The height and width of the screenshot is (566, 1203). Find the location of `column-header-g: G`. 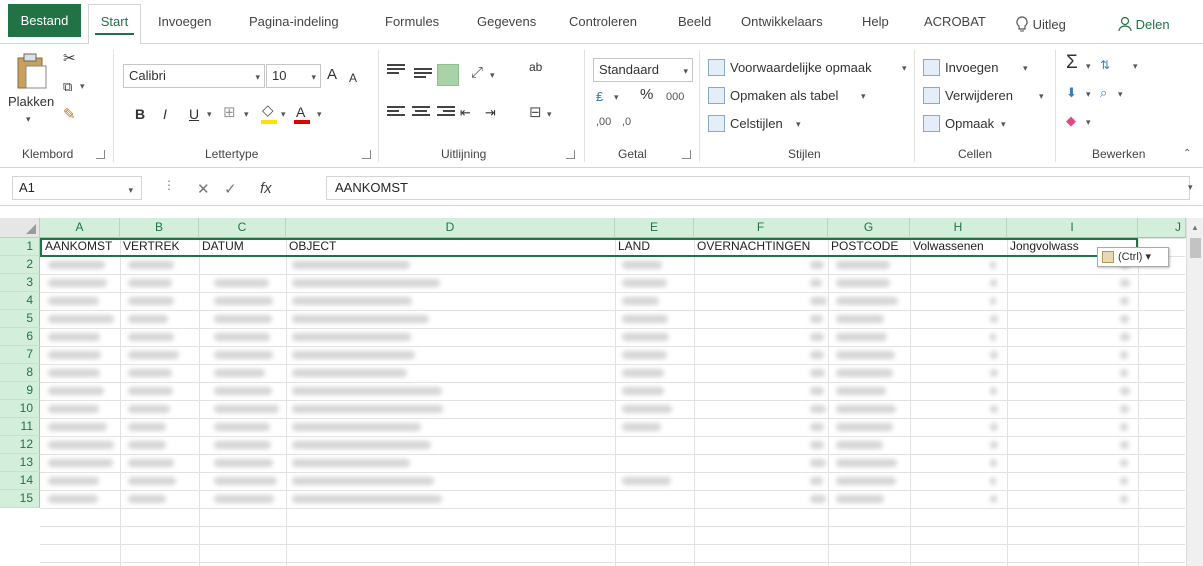

column-header-g: G is located at coordinates (869, 228).